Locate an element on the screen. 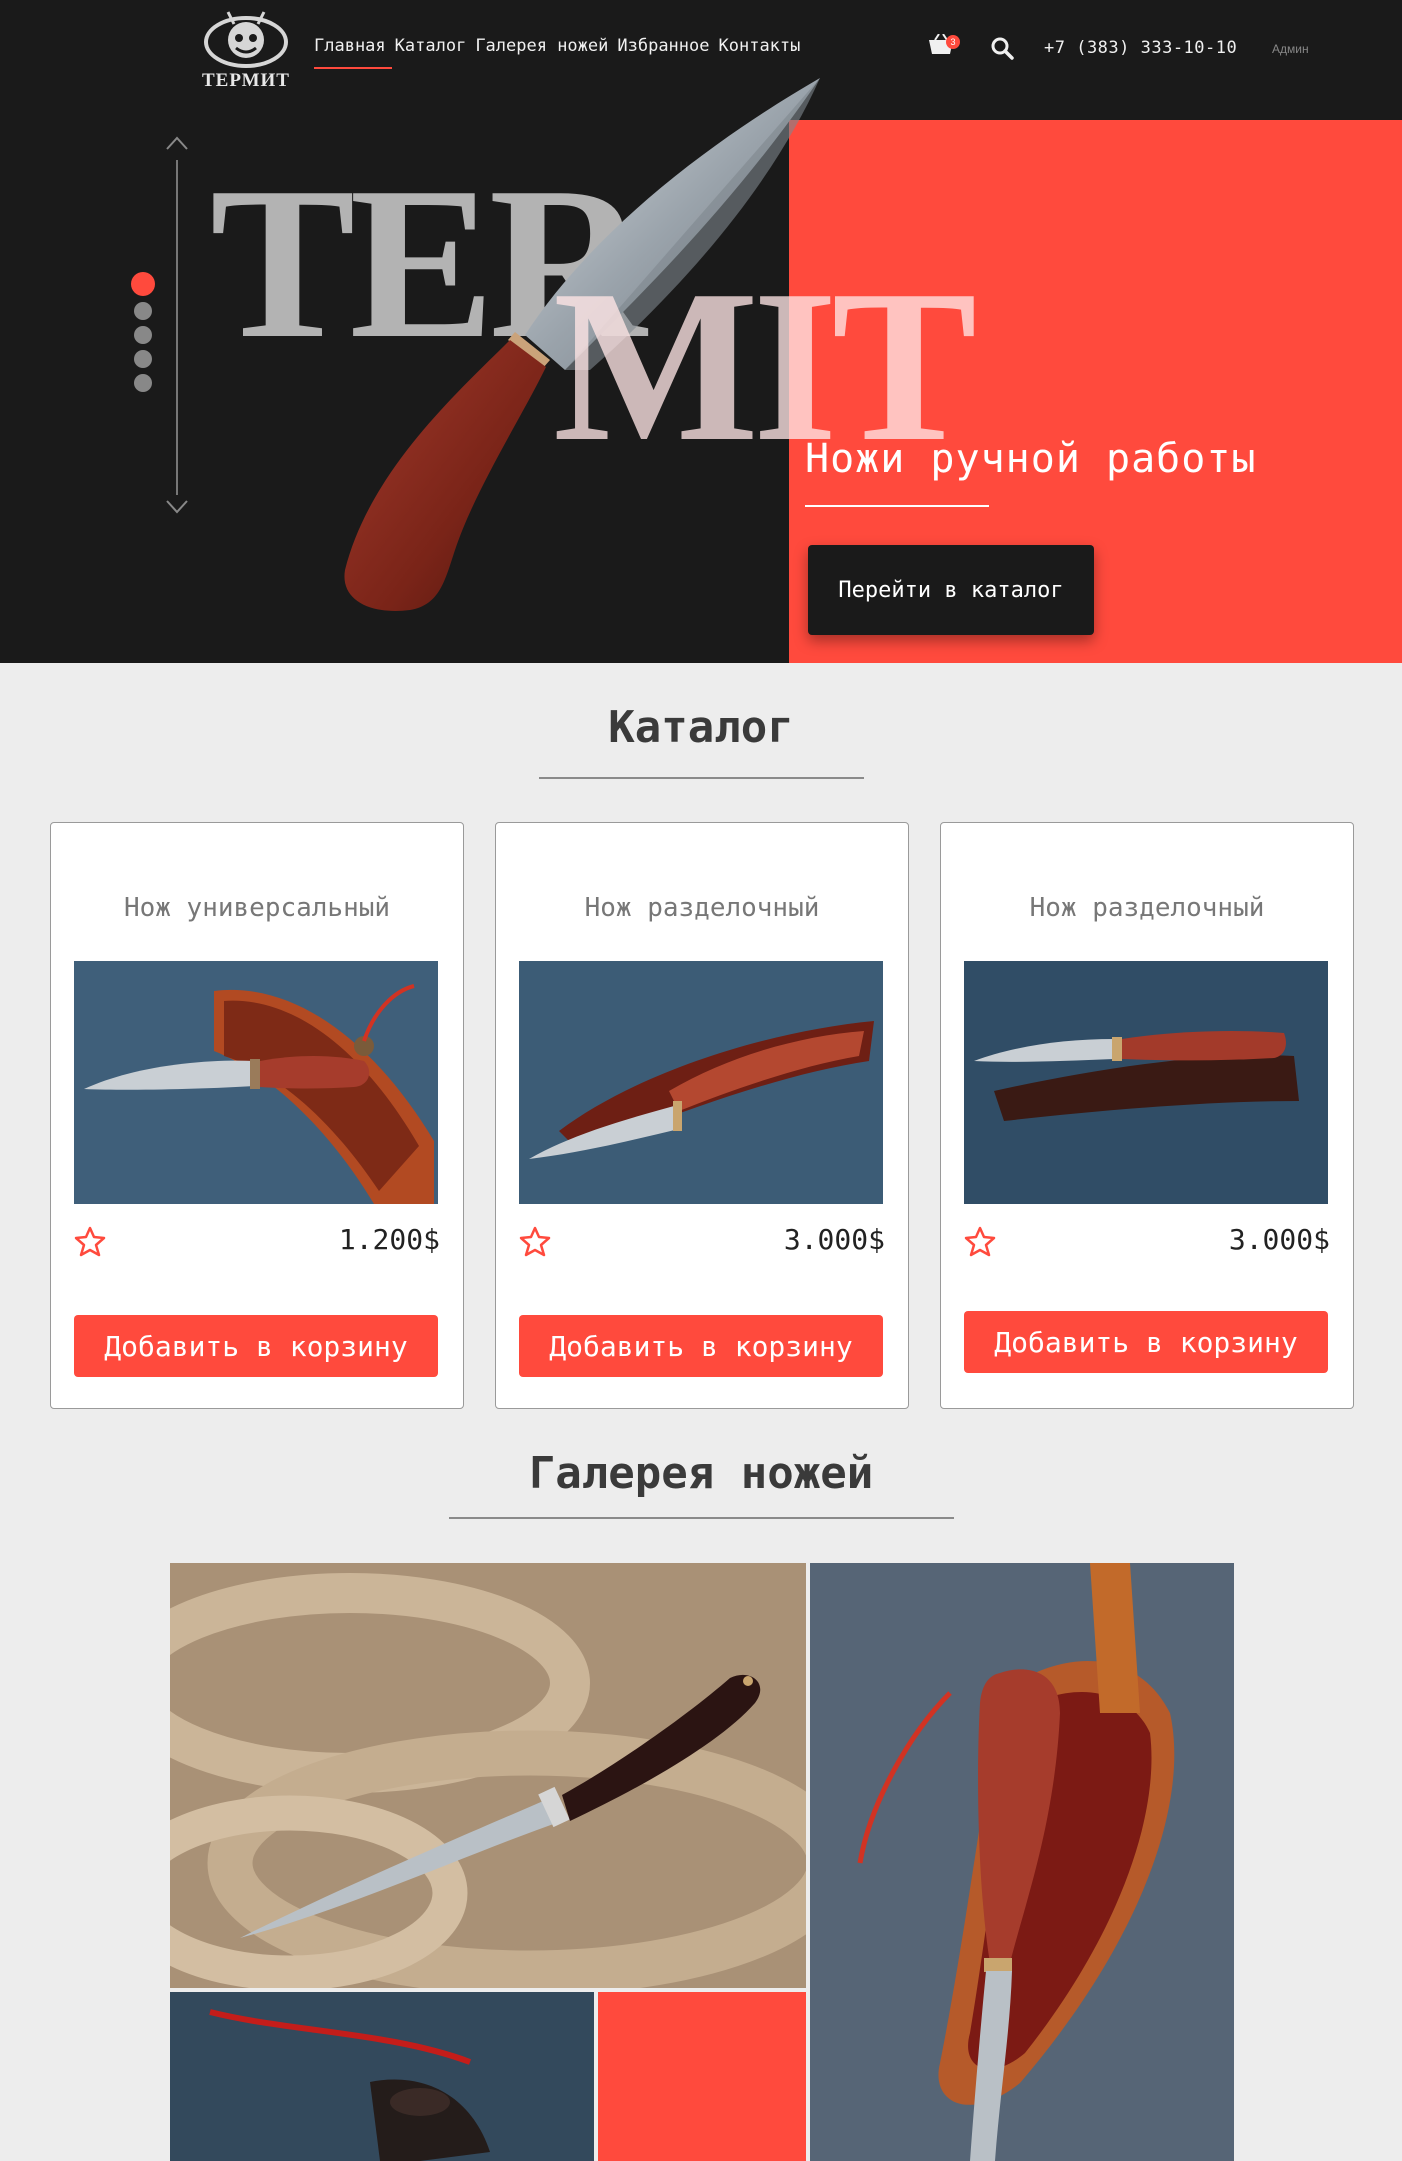 This screenshot has height=2161, width=1402. gallery-red-tile is located at coordinates (702, 2076).